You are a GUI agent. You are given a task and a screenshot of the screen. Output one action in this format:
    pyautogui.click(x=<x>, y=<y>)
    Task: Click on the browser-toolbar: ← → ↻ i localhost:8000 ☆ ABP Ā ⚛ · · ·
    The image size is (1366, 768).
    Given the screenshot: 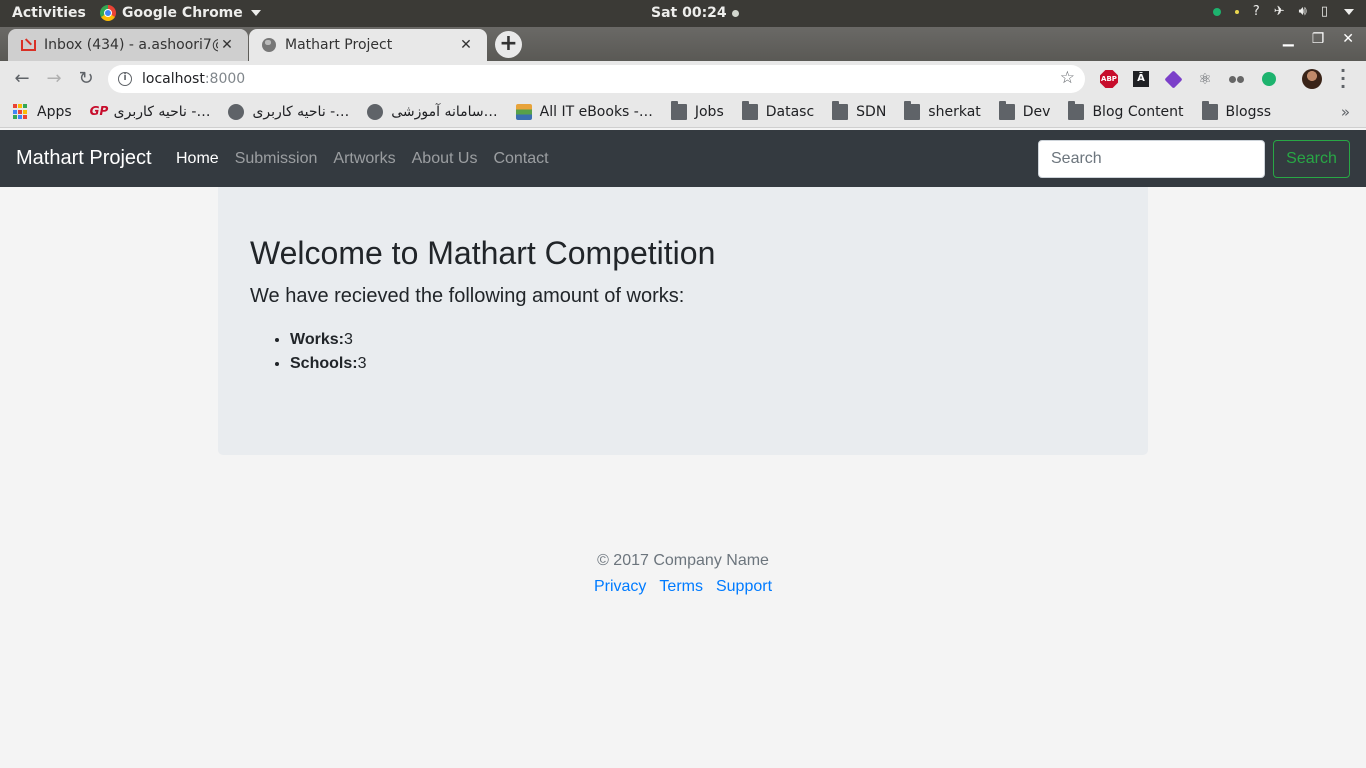 What is the action you would take?
    pyautogui.click(x=683, y=79)
    